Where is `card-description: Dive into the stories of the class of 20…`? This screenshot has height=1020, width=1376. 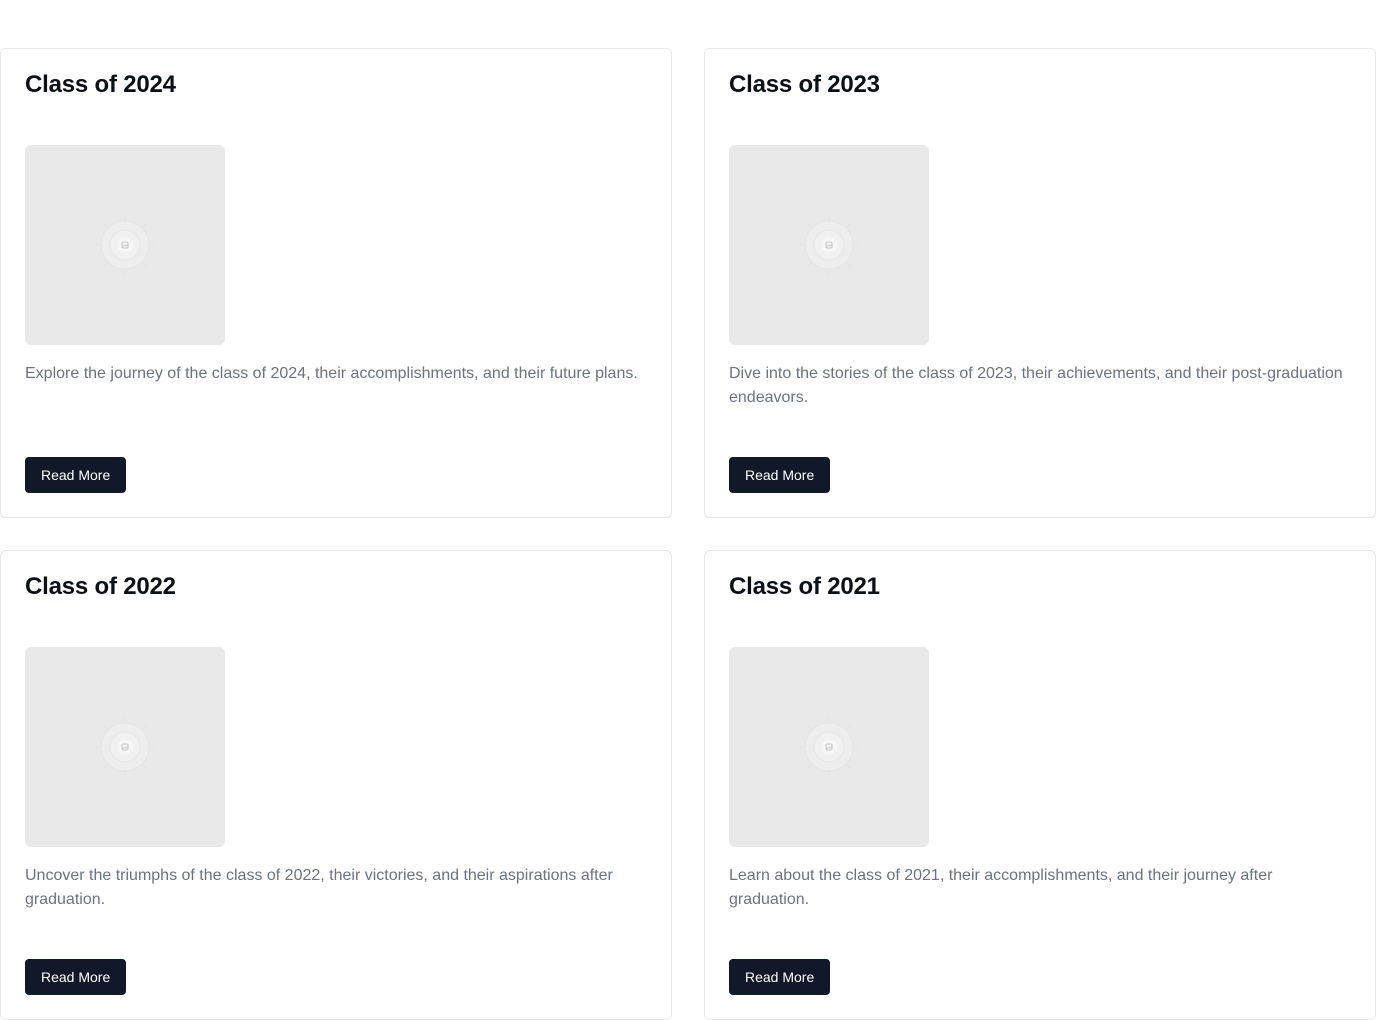
card-description: Dive into the stories of the class of 20… is located at coordinates (1036, 385).